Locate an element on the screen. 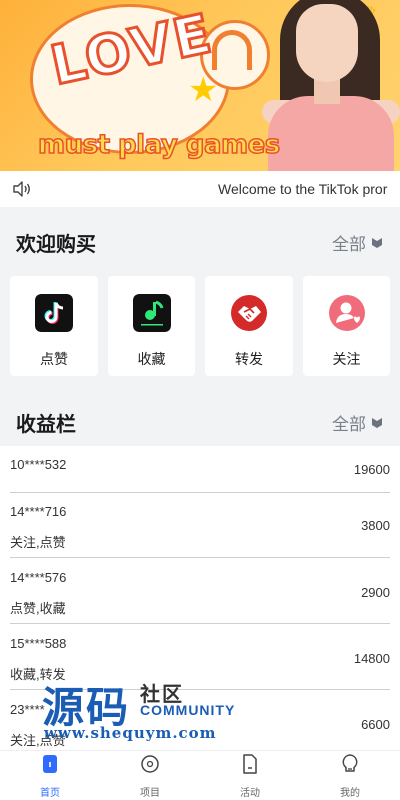 Image resolution: width=400 pixels, height=800 pixels. home-icon is located at coordinates (50, 764).